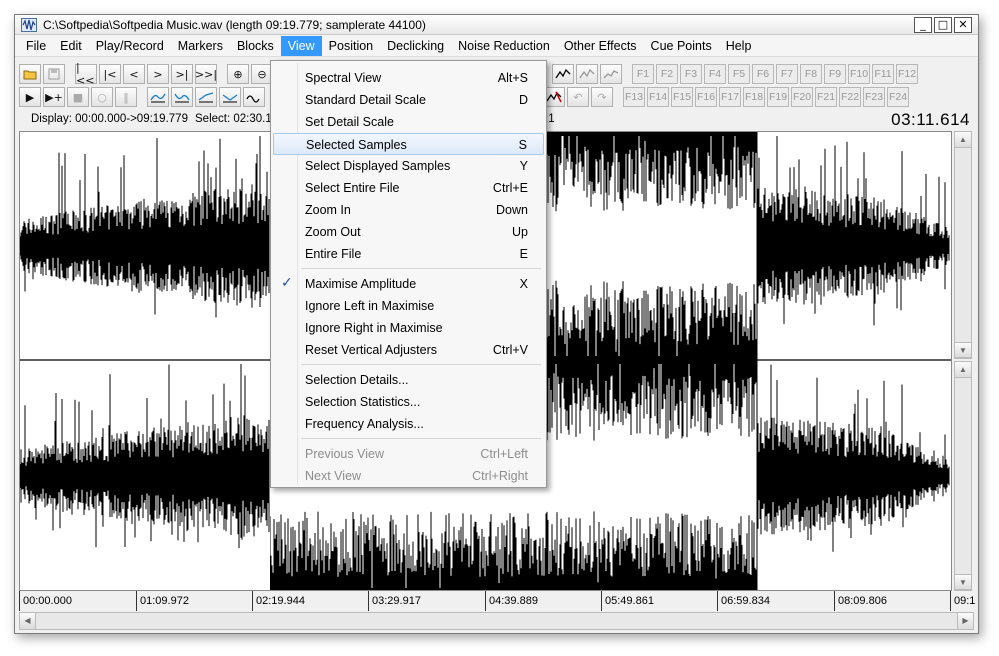 The height and width of the screenshot is (656, 999). Describe the element at coordinates (859, 74) in the screenshot. I see `function-key-f10: F10` at that location.